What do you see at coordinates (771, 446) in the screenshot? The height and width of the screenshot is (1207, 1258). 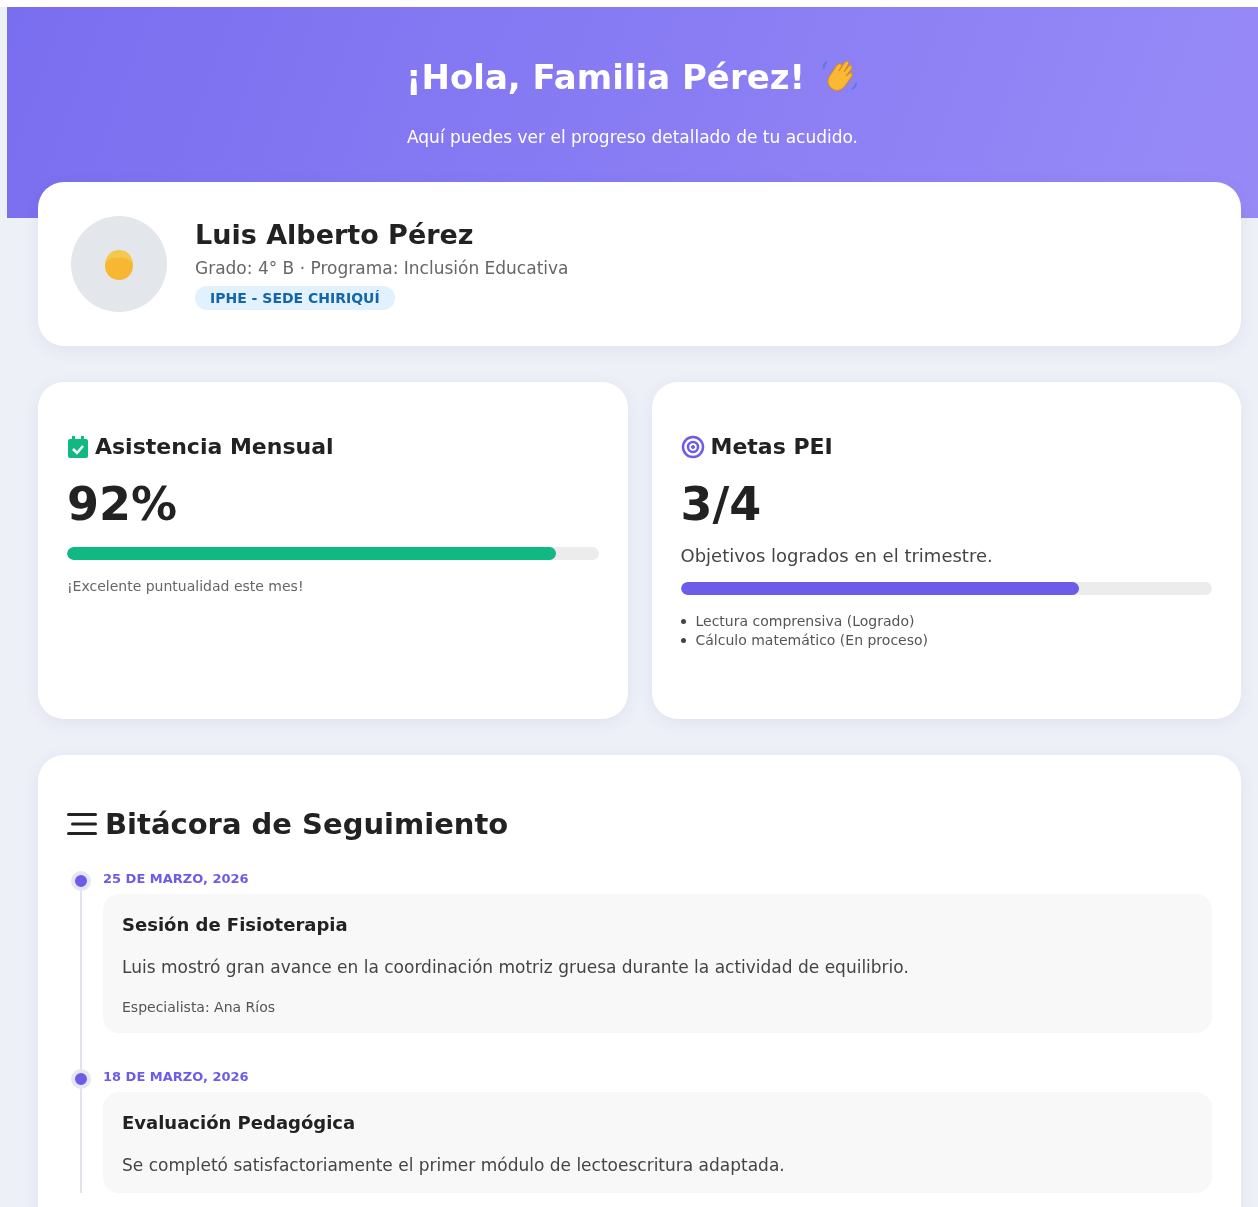 I see `card-title: Metas PEI` at bounding box center [771, 446].